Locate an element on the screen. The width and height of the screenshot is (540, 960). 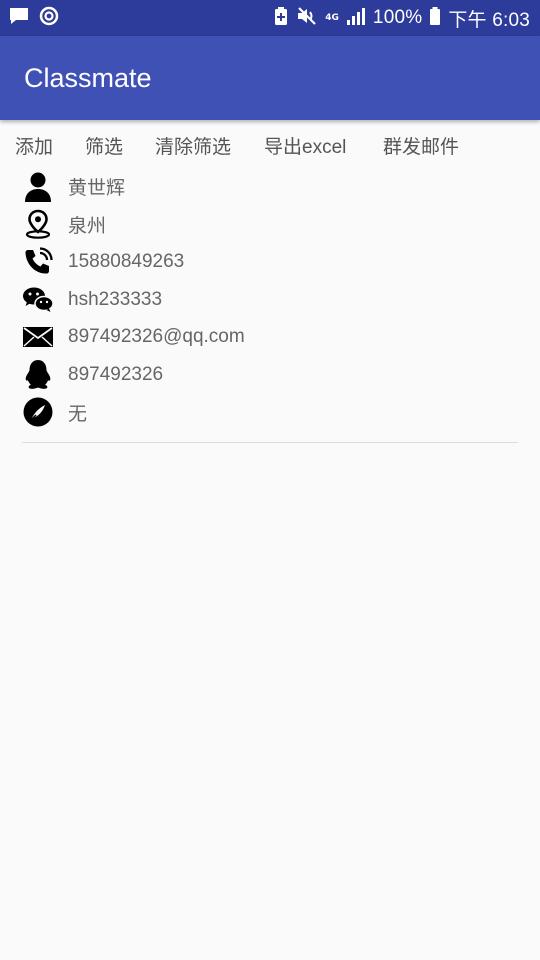
clear-filter-button: 清除筛选 is located at coordinates (193, 145).